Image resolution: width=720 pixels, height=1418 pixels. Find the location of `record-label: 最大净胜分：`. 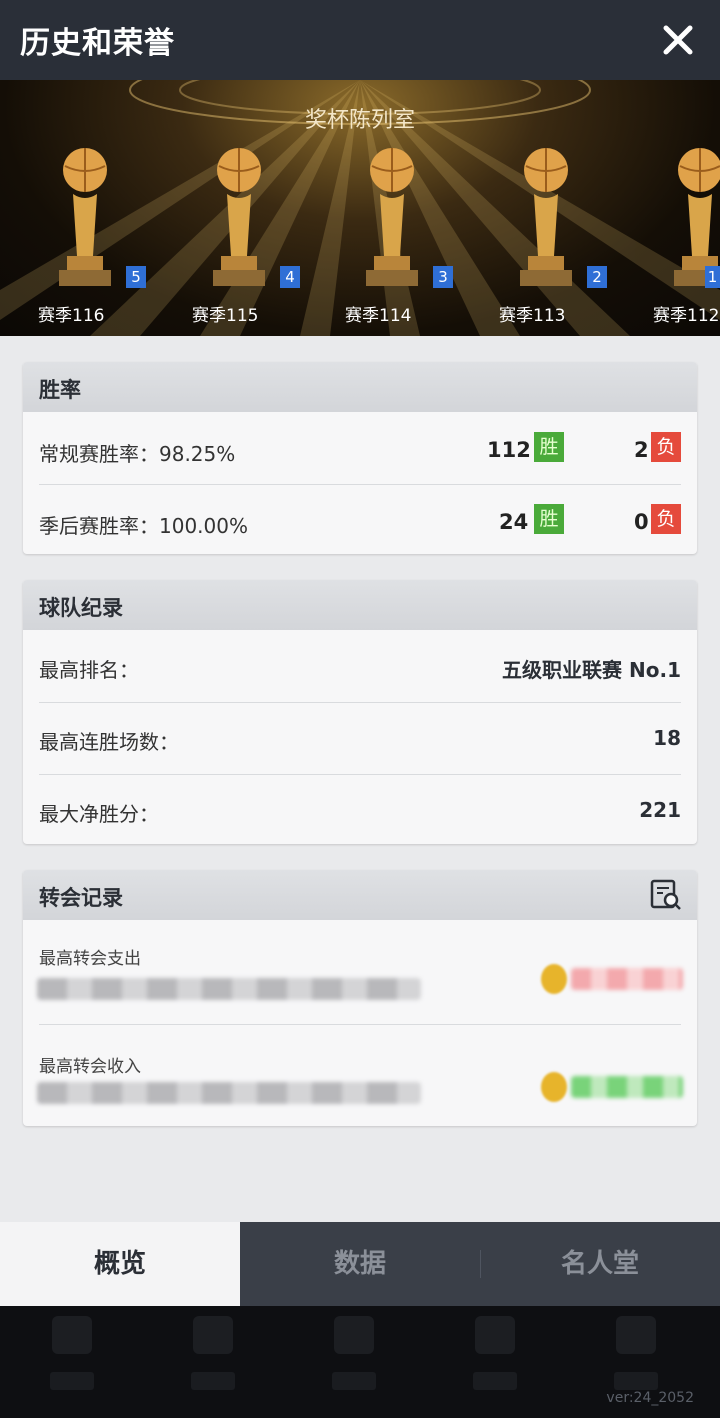

record-label: 最大净胜分： is located at coordinates (99, 814).